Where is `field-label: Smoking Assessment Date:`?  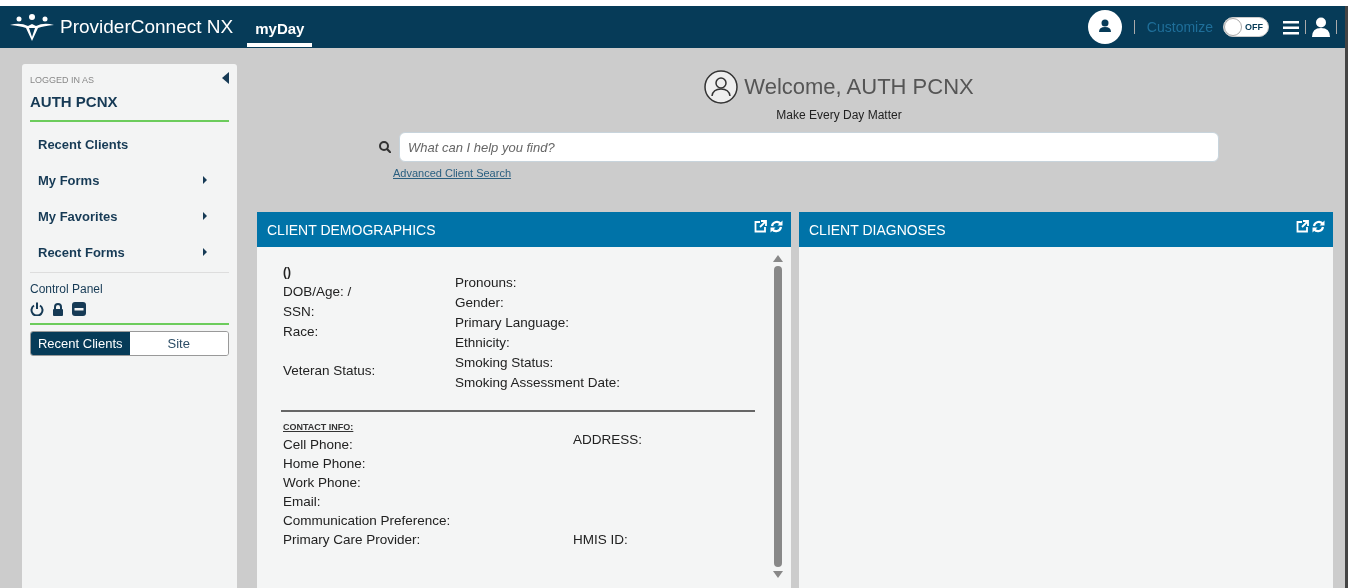
field-label: Smoking Assessment Date: is located at coordinates (538, 382).